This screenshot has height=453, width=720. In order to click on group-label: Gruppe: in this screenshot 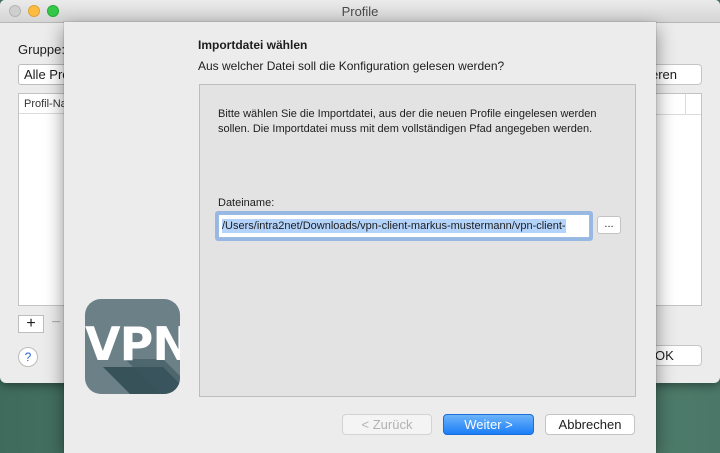, I will do `click(41, 49)`.